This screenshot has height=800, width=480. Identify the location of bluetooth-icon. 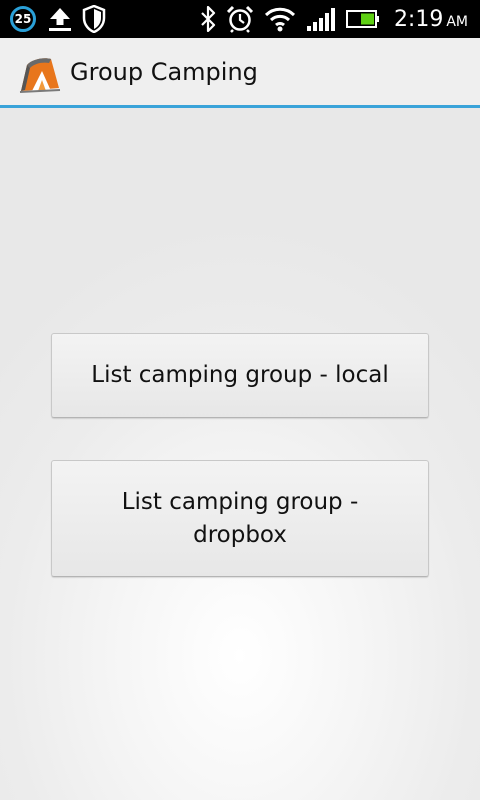
(208, 19).